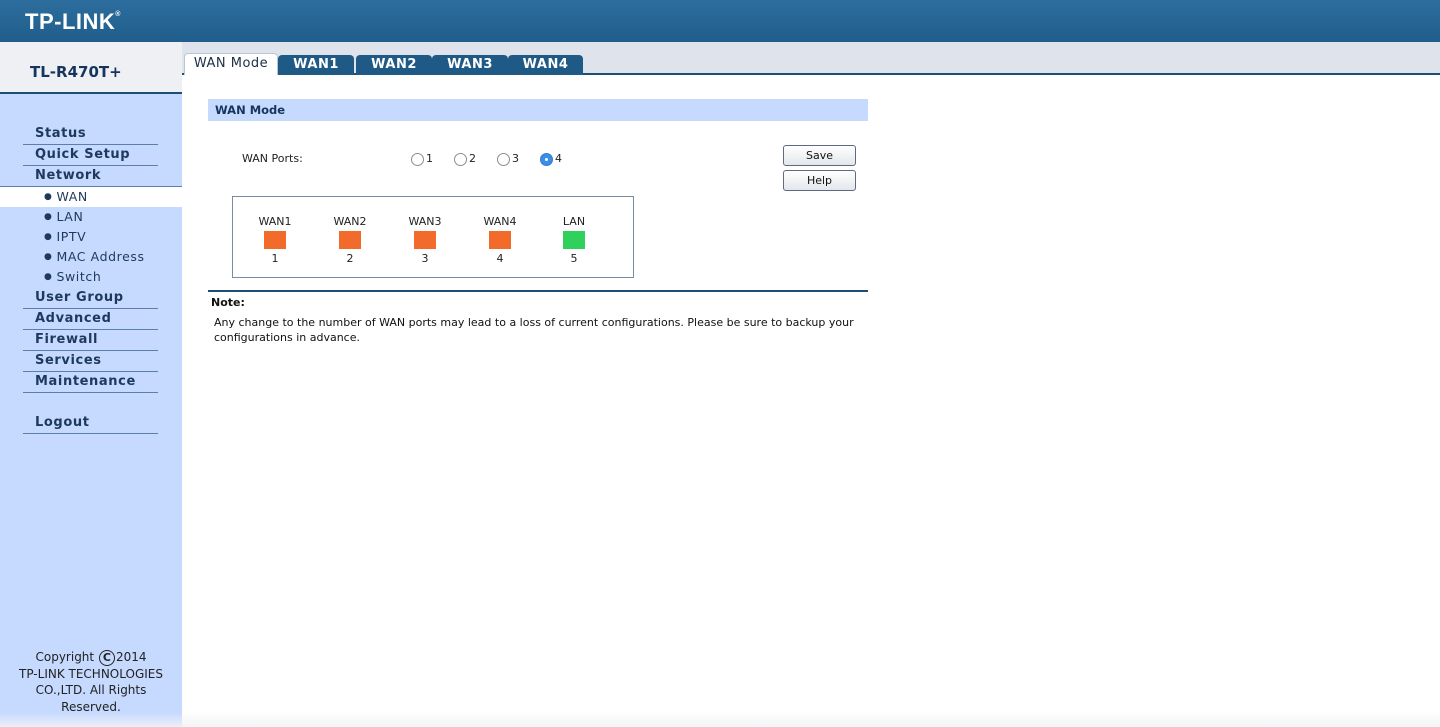 The image size is (1440, 727). What do you see at coordinates (100, 256) in the screenshot?
I see `sidebar-subitem-label: MAC Address` at bounding box center [100, 256].